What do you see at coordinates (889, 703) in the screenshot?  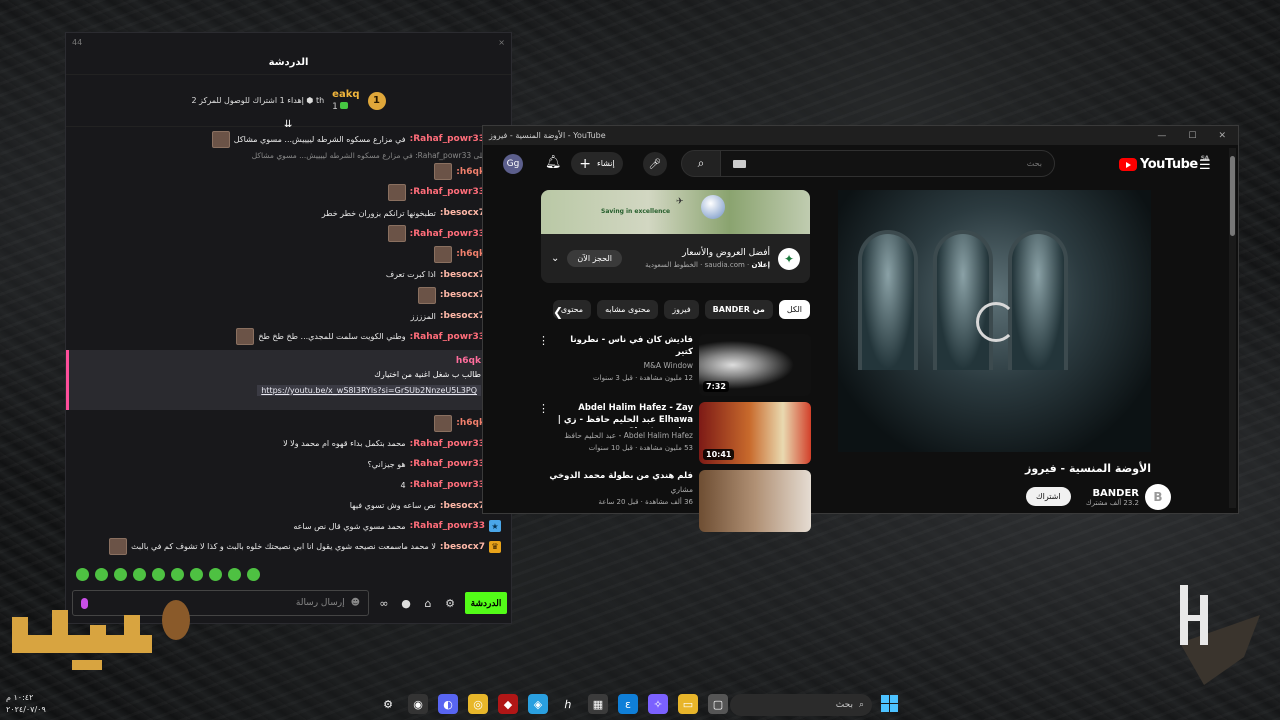 I see `windows-start-icon` at bounding box center [889, 703].